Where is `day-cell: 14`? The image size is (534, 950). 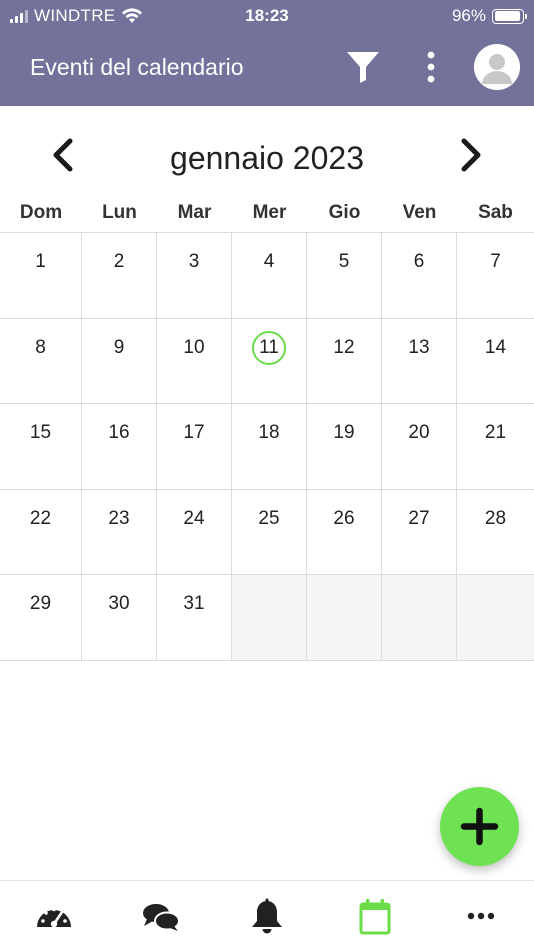 day-cell: 14 is located at coordinates (495, 361).